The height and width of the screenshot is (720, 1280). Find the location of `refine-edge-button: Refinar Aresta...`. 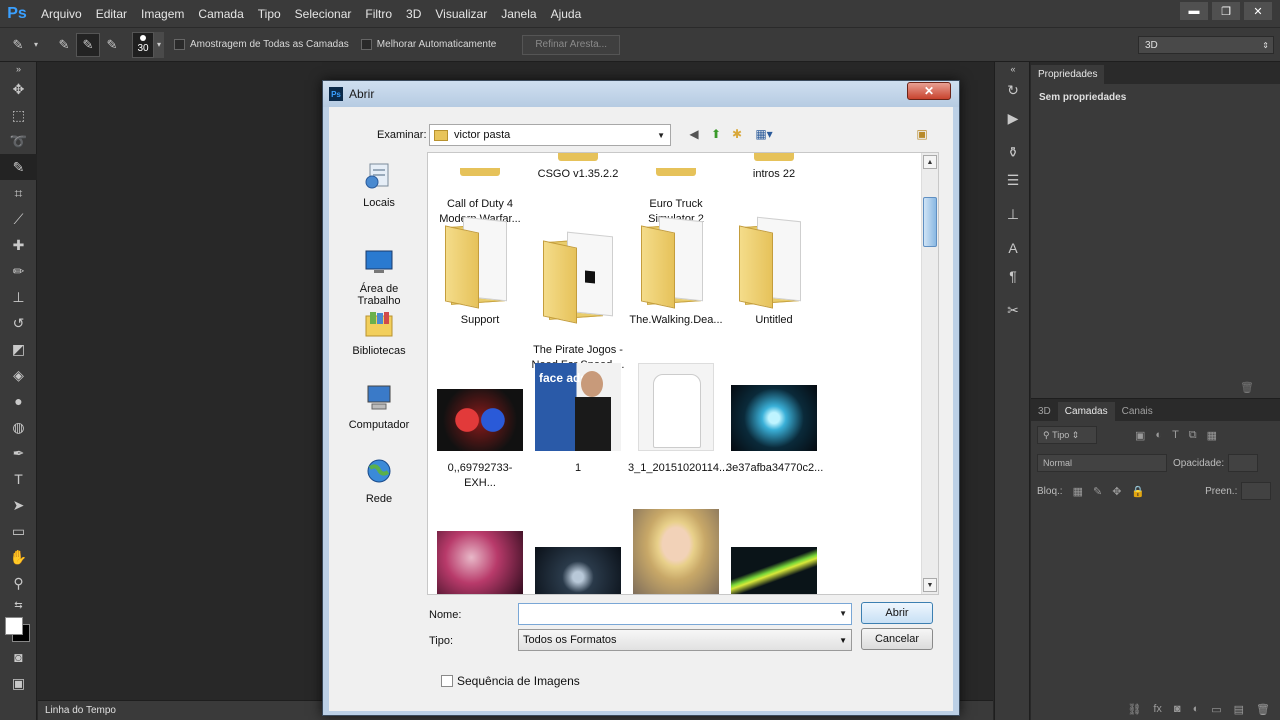

refine-edge-button: Refinar Aresta... is located at coordinates (571, 44).